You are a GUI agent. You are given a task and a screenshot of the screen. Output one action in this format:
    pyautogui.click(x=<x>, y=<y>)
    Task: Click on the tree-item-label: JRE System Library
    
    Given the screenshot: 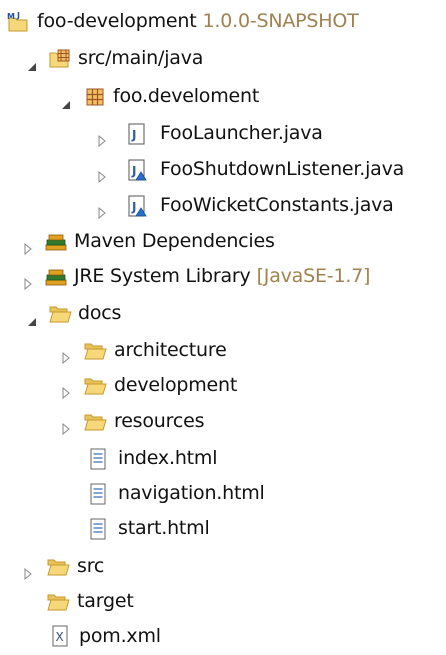 What is the action you would take?
    pyautogui.click(x=162, y=276)
    